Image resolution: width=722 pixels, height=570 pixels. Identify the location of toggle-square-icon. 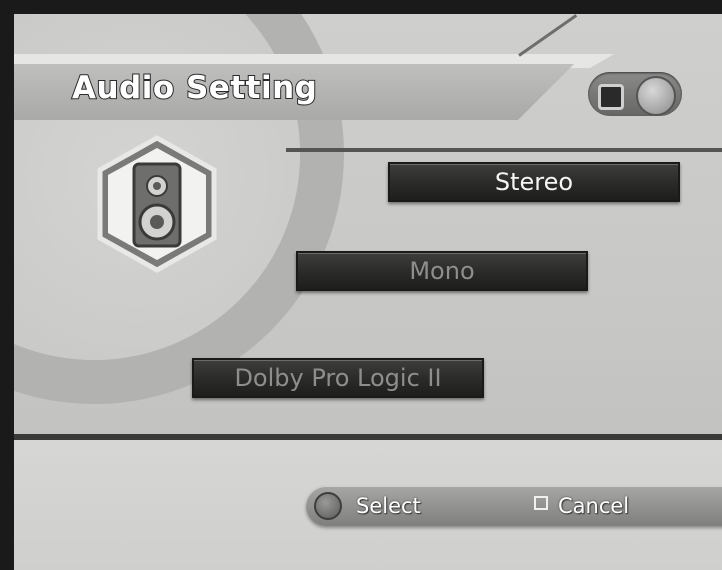
(611, 97).